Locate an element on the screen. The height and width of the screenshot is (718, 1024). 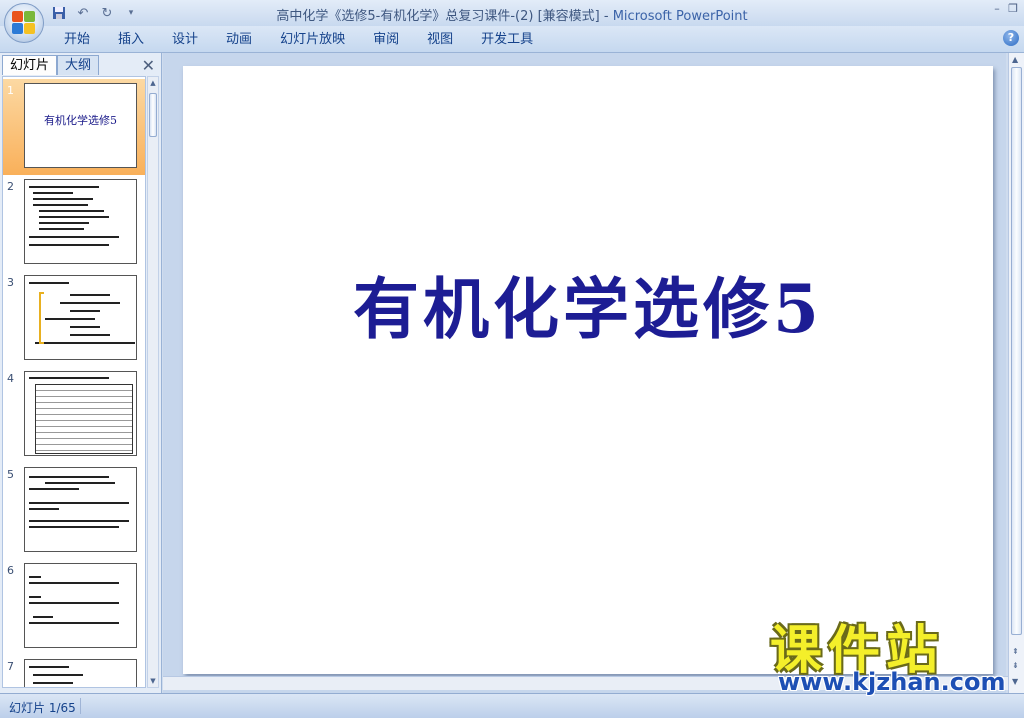
slide-thumbnail: 1 有机化学选修5 is located at coordinates (74, 127).